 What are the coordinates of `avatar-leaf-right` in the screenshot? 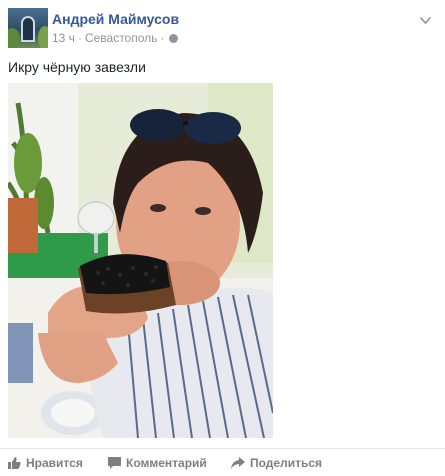 It's located at (43, 37).